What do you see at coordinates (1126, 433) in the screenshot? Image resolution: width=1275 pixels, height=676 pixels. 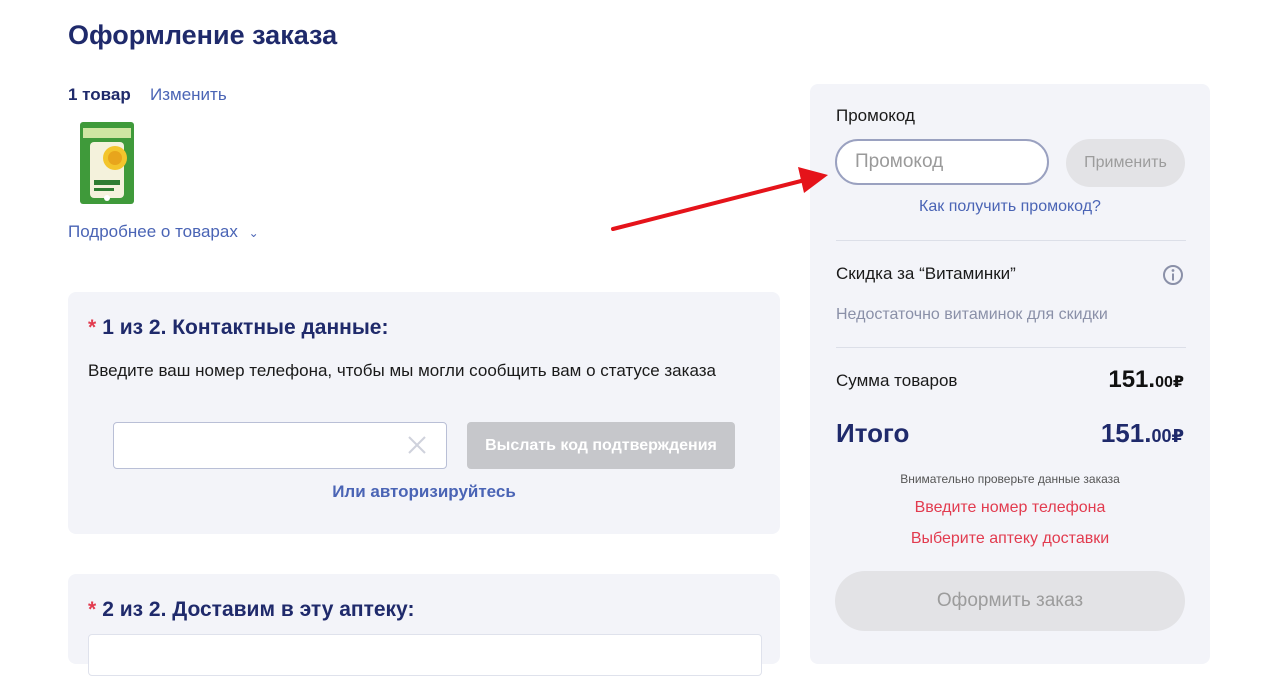 I see `total-int: 151.` at bounding box center [1126, 433].